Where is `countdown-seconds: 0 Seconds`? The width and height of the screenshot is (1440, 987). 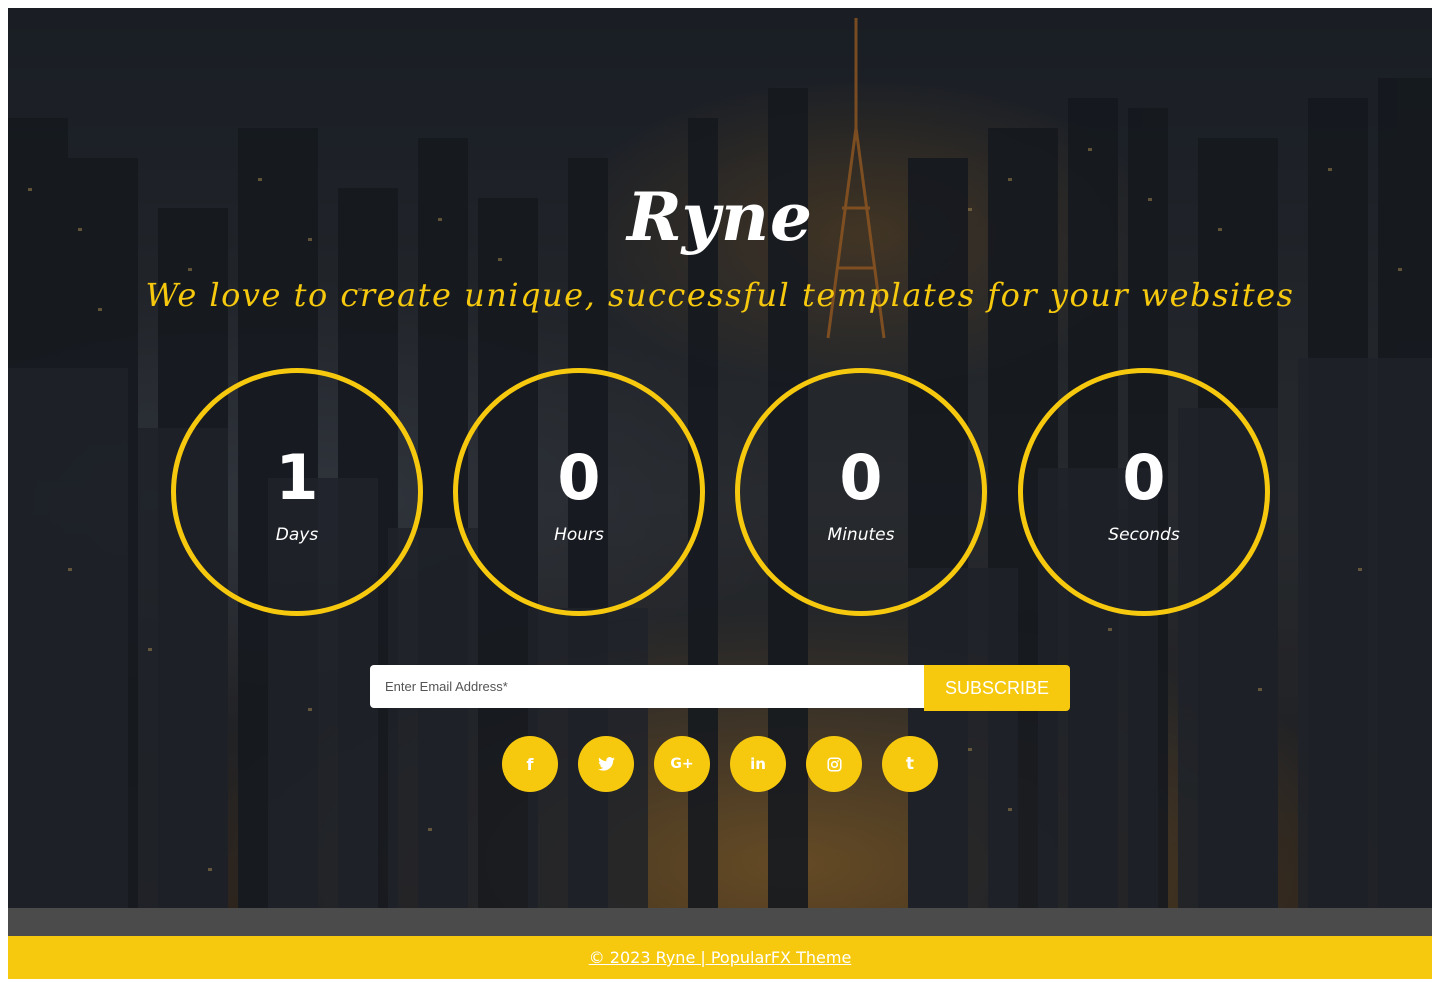
countdown-seconds: 0 Seconds is located at coordinates (1144, 492).